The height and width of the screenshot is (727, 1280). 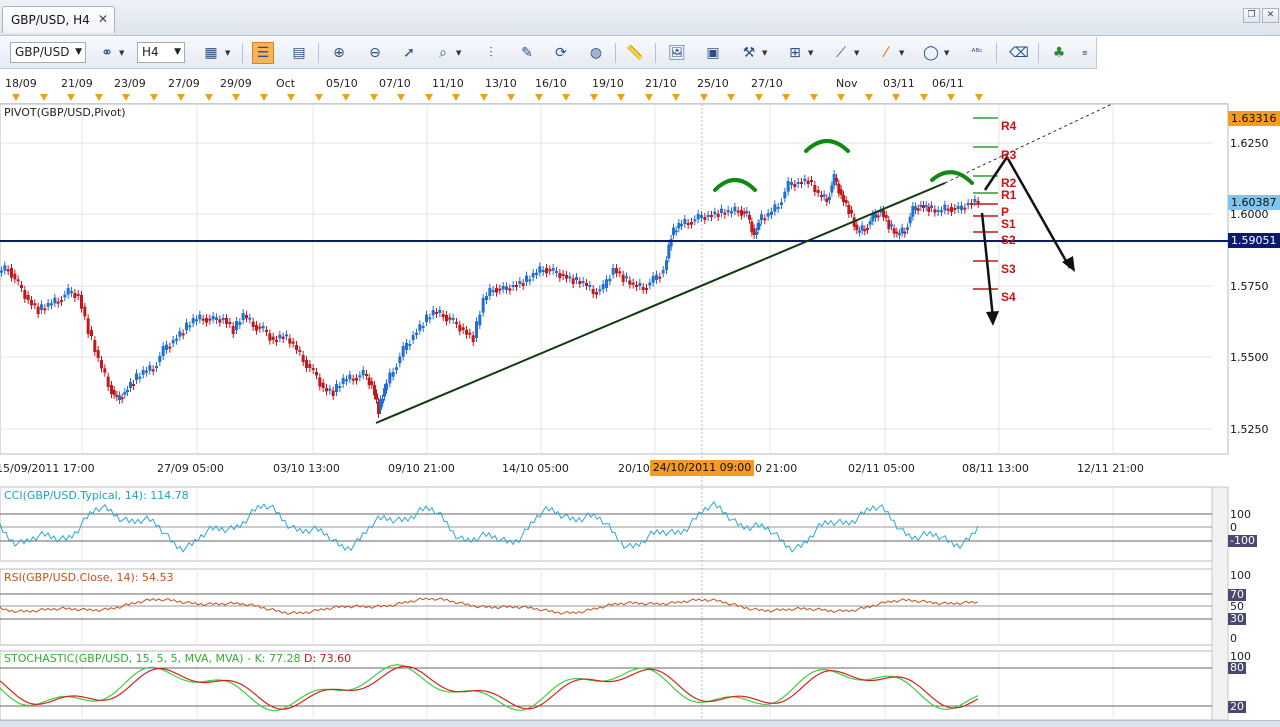 I want to click on rsi-level-label: 30, so click(x=1237, y=618).